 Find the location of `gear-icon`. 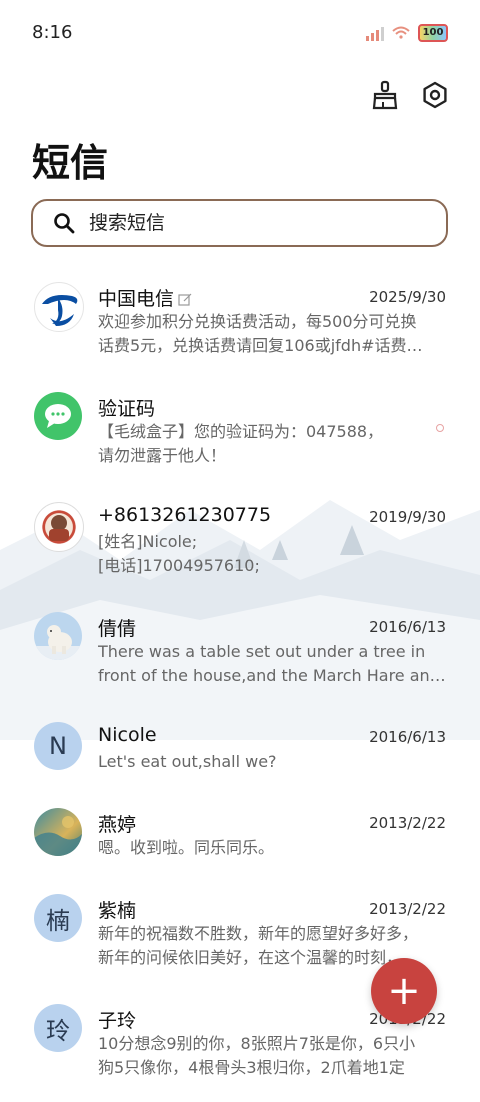

gear-icon is located at coordinates (435, 95).